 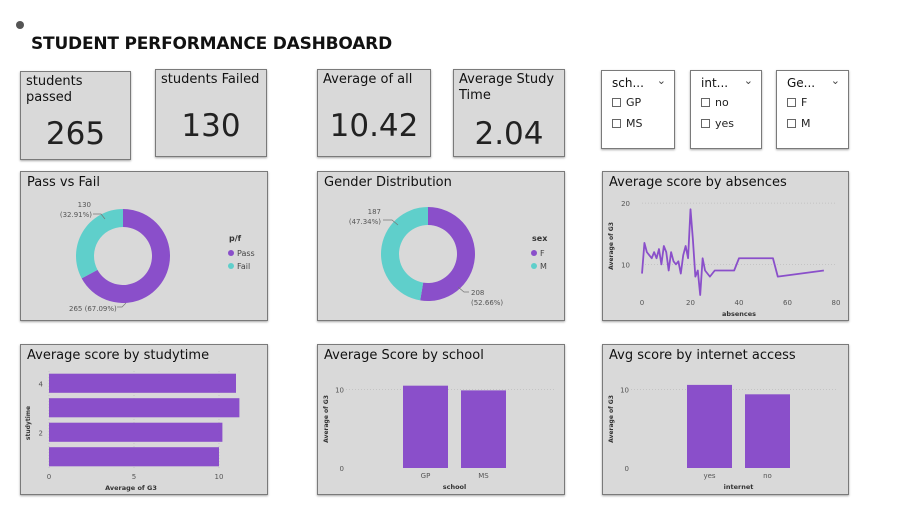 I want to click on y-tick-label: 20, so click(x=625, y=204).